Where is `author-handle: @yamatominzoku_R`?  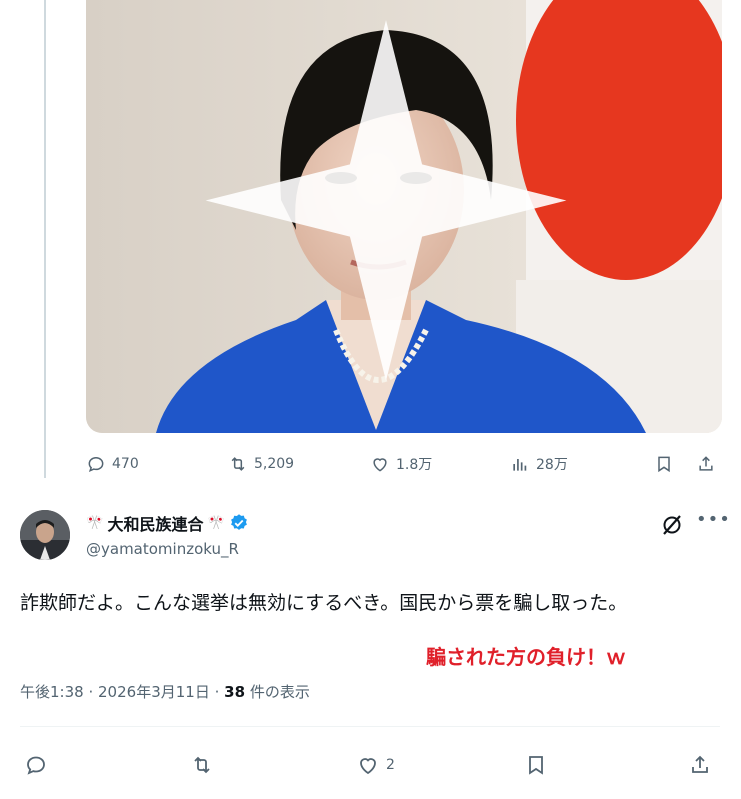 author-handle: @yamatominzoku_R is located at coordinates (162, 549).